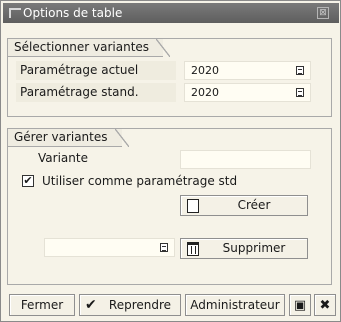 The image size is (341, 322). What do you see at coordinates (140, 181) in the screenshot?
I see `use-as-standard-label: Utiliser comme paramétrage std` at bounding box center [140, 181].